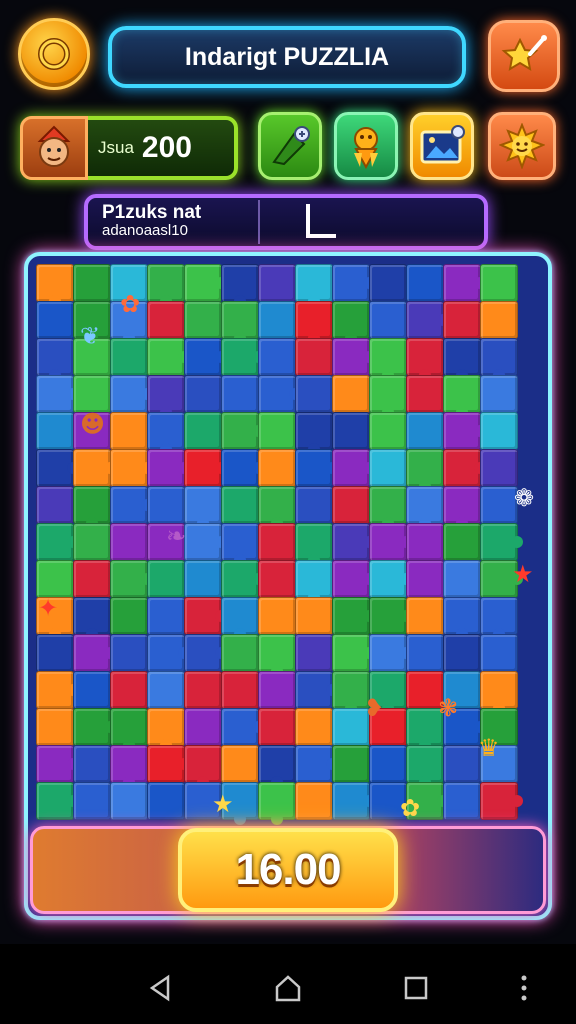 Image resolution: width=576 pixels, height=1024 pixels. I want to click on home-button, so click(288, 988).